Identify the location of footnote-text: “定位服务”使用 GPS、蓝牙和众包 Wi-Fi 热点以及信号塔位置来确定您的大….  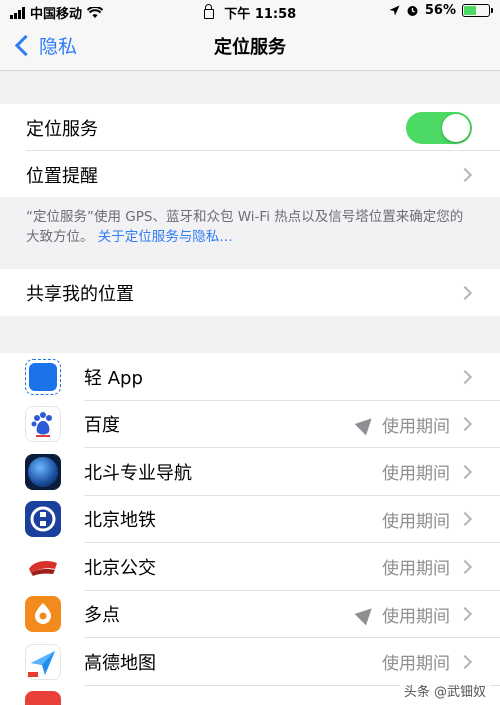
(245, 227).